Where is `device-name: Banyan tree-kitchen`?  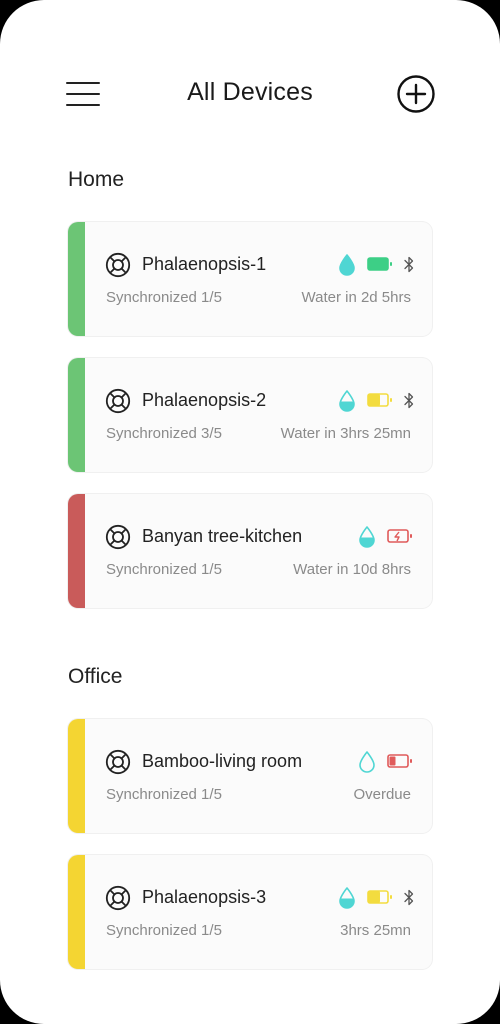 device-name: Banyan tree-kitchen is located at coordinates (222, 536).